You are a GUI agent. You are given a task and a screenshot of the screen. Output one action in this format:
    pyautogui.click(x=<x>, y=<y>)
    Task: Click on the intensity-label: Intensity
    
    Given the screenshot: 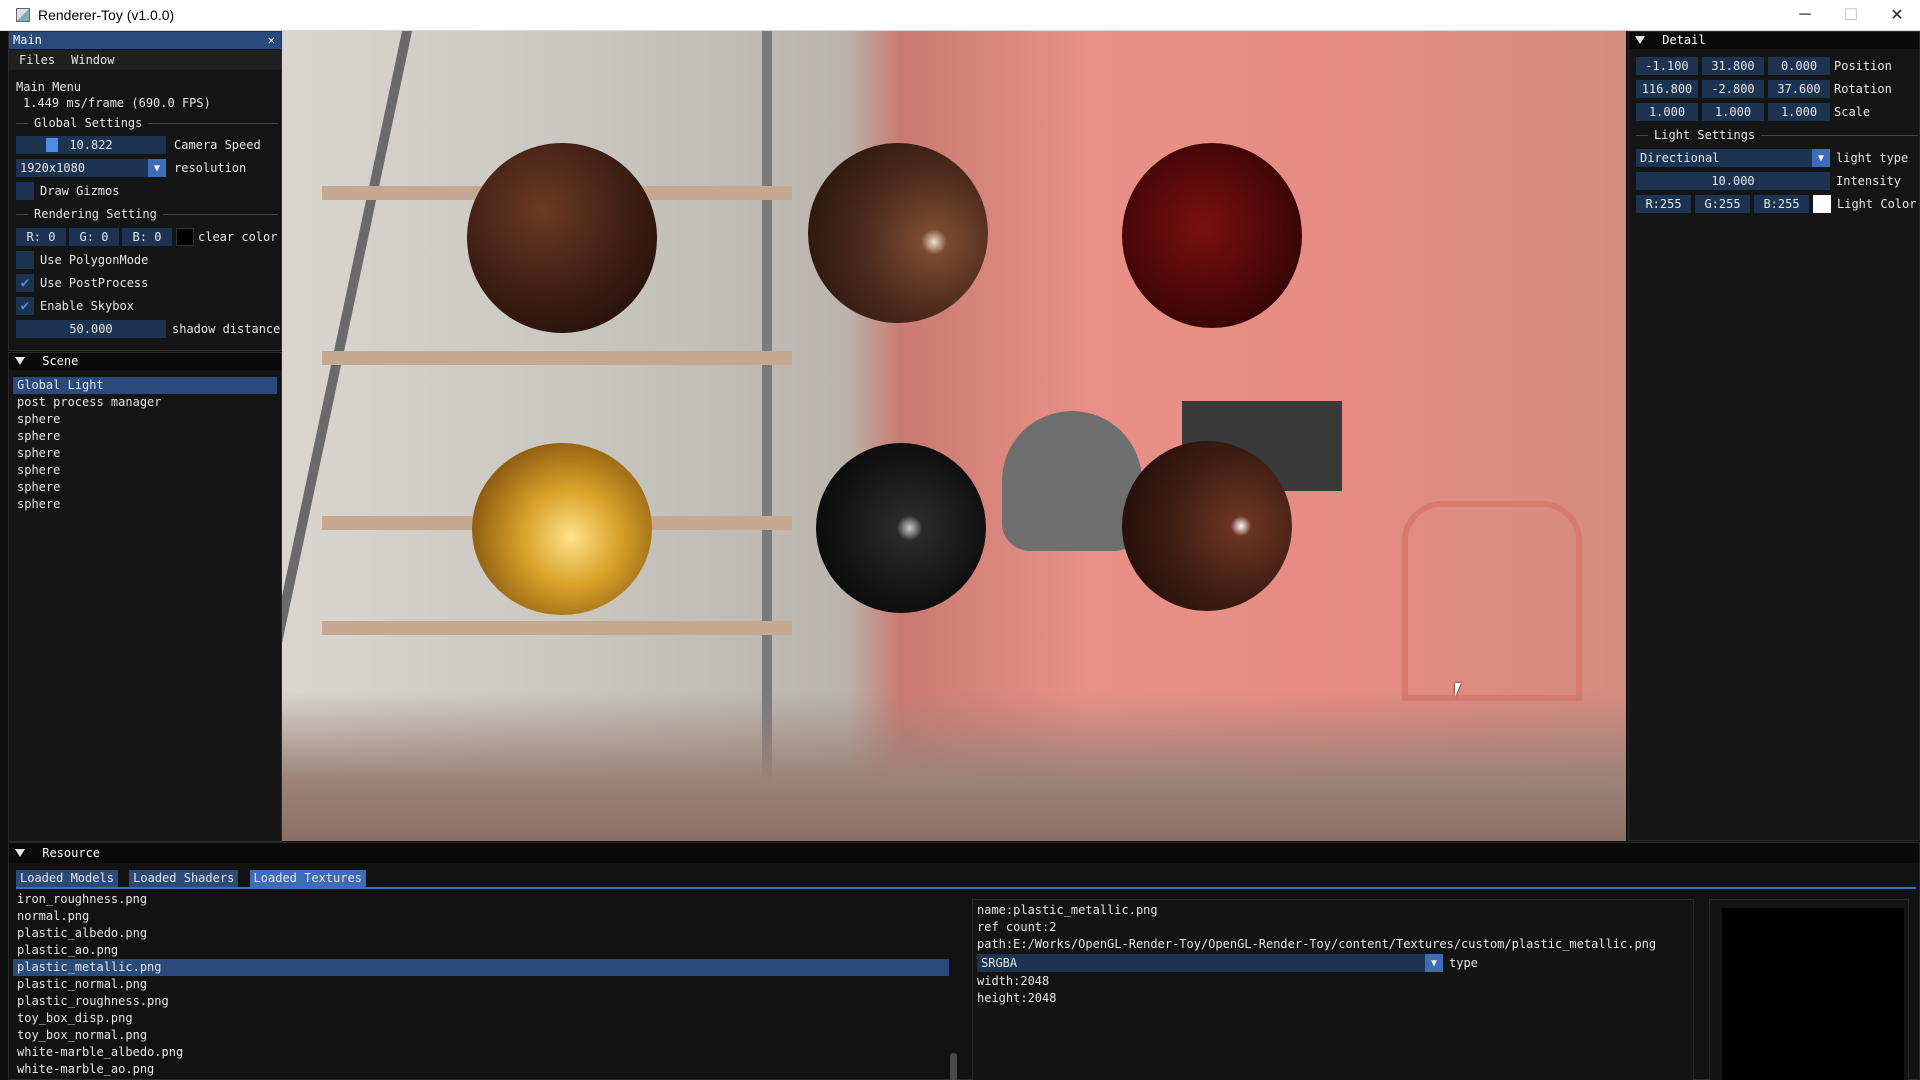 What is the action you would take?
    pyautogui.click(x=1869, y=181)
    